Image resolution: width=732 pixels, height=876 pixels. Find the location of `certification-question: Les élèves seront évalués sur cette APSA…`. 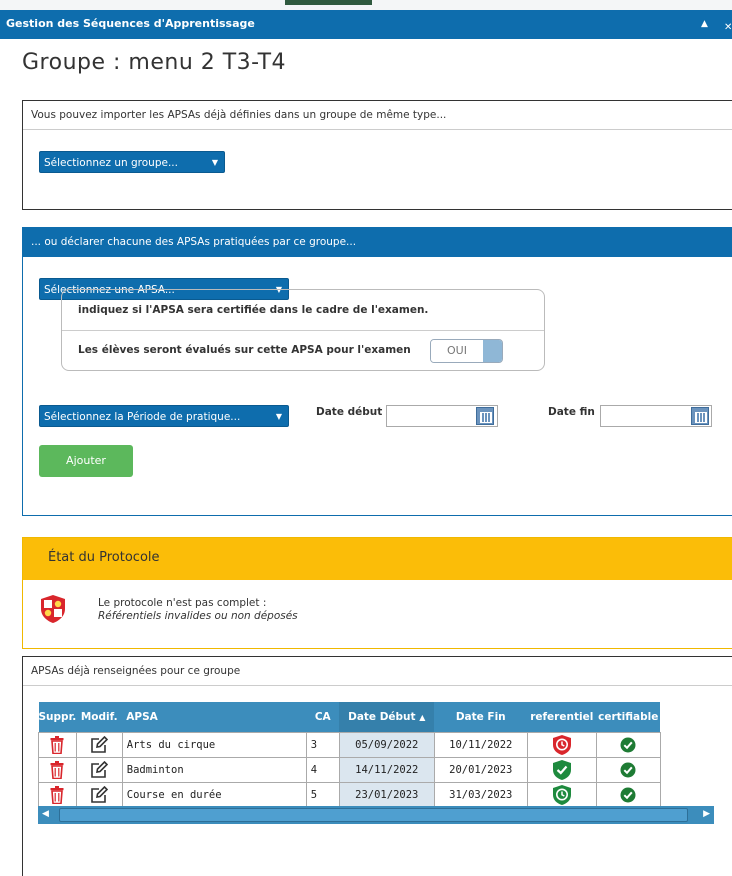

certification-question: Les élèves seront évalués sur cette APSA… is located at coordinates (244, 350).